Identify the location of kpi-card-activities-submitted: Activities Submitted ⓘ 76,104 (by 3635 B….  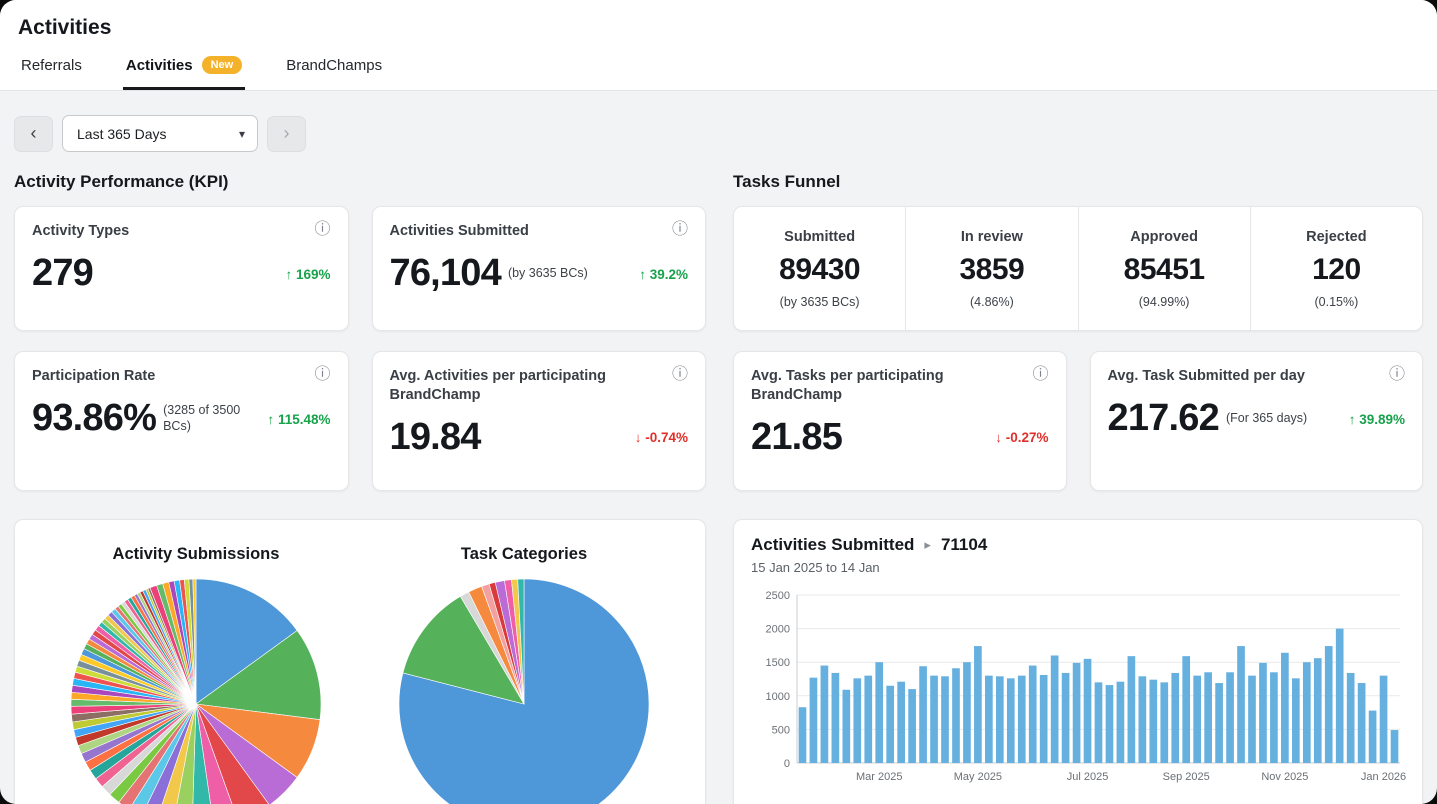
(538, 269).